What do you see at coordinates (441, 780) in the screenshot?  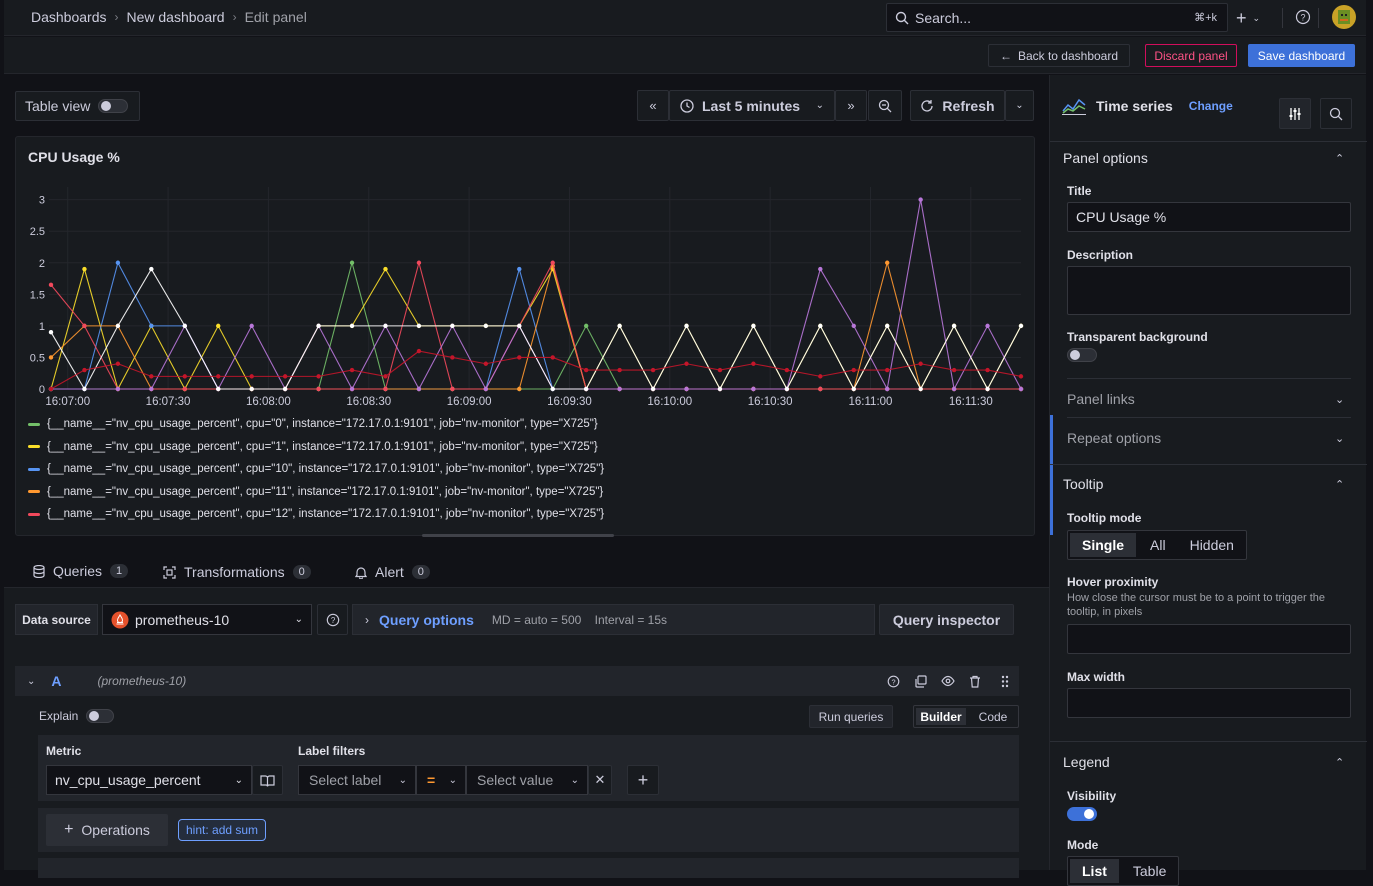 I see `operator-select: = ⌄` at bounding box center [441, 780].